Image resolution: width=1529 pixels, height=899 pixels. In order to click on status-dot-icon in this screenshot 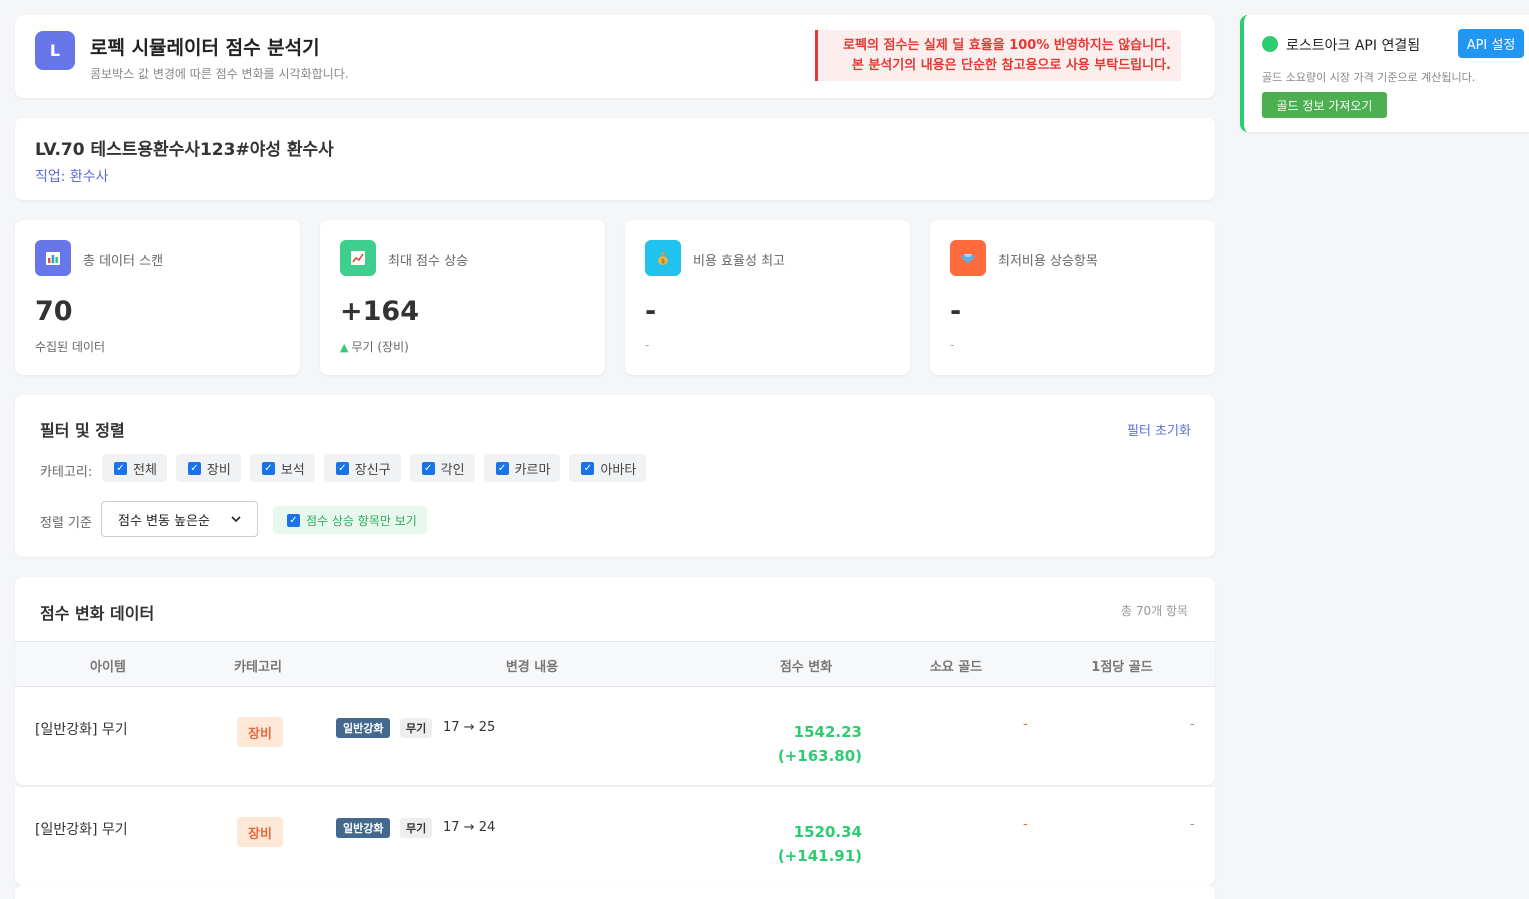, I will do `click(1270, 44)`.